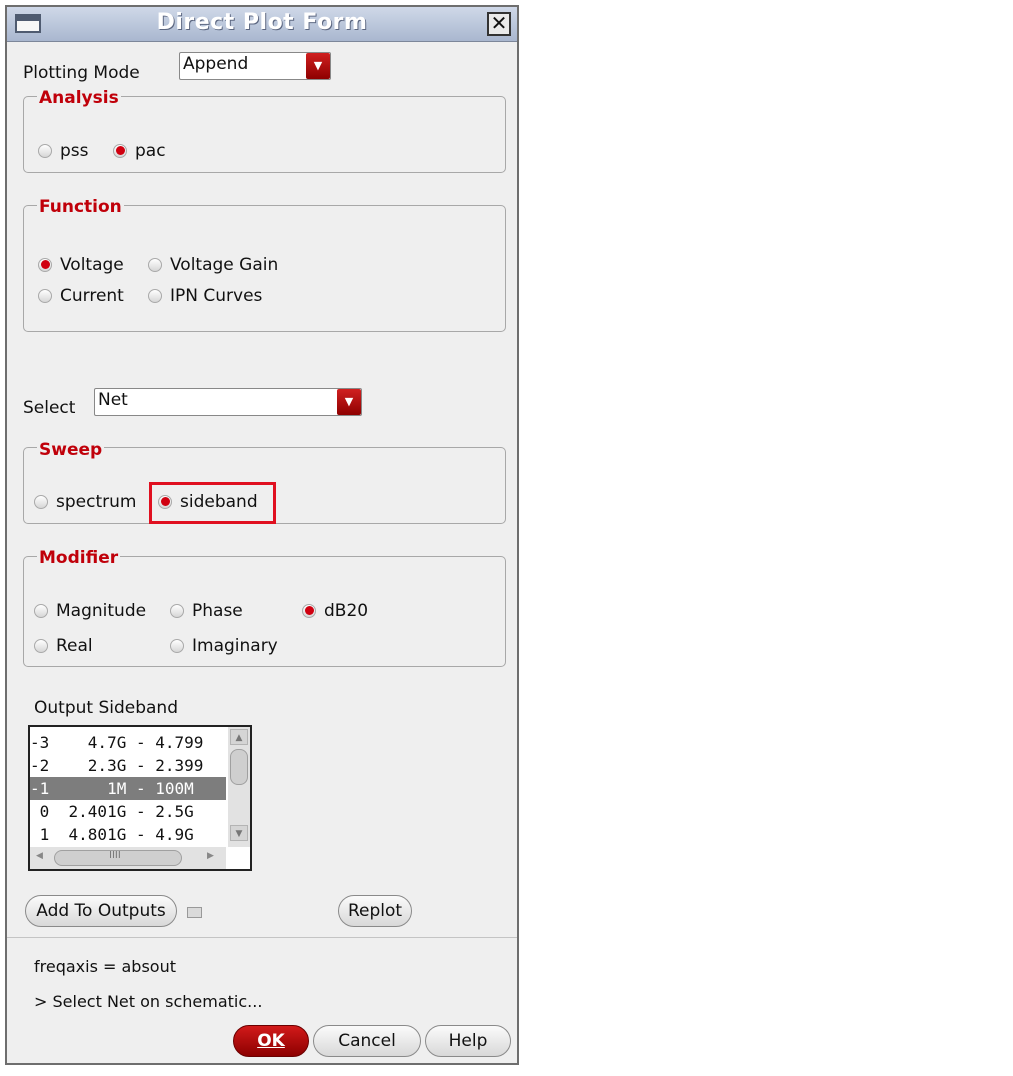  I want to click on ok-label: OK, so click(271, 1041).